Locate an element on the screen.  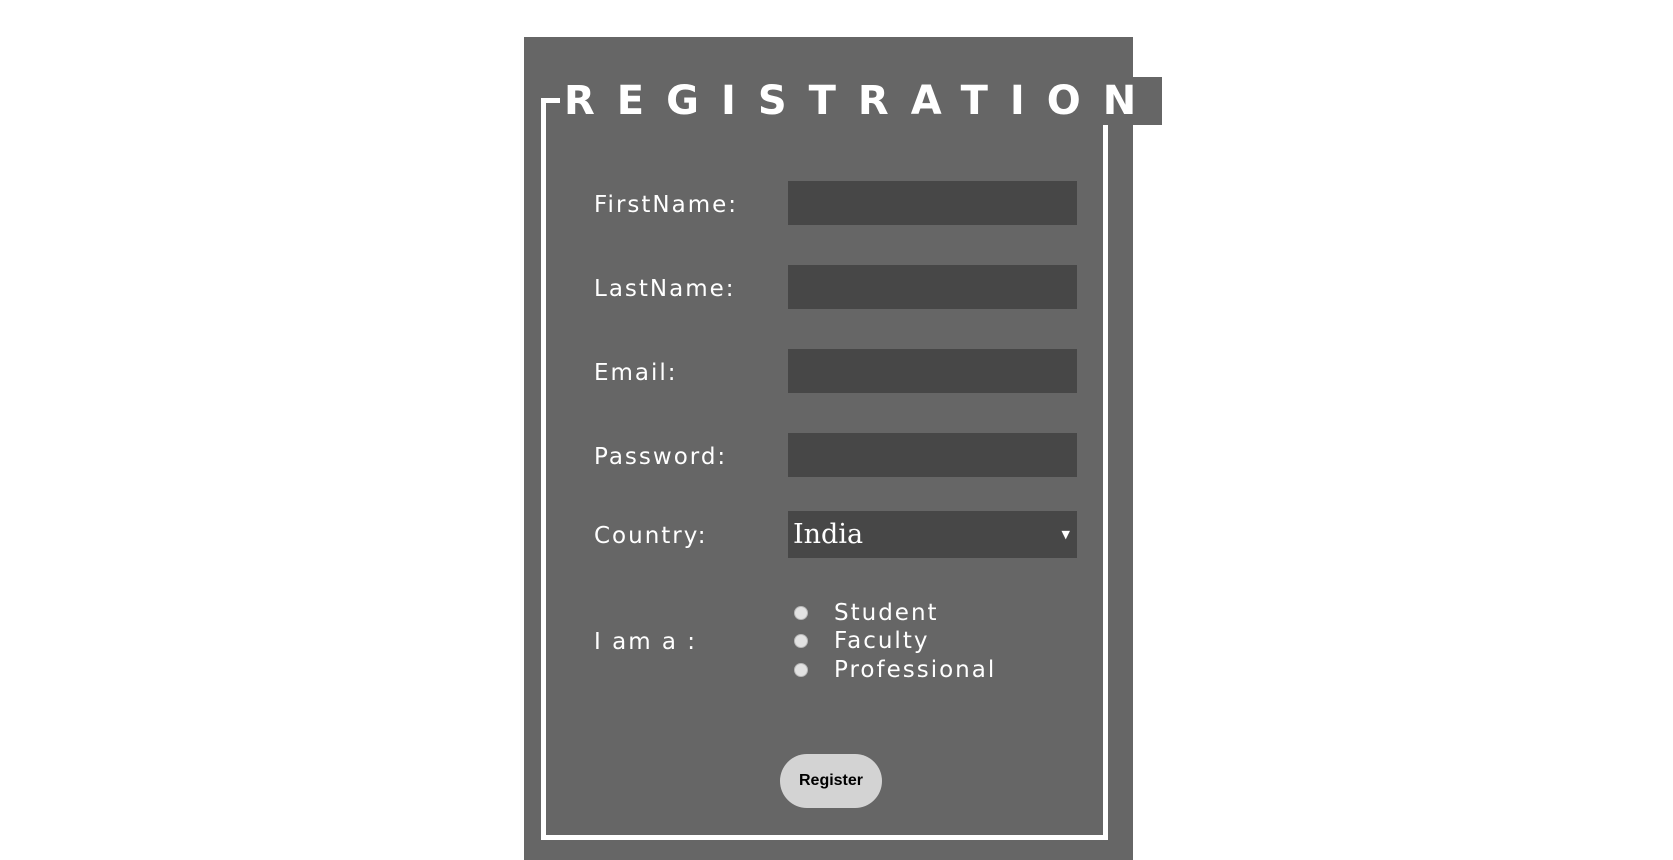
role-option-label: Faculty is located at coordinates (882, 641).